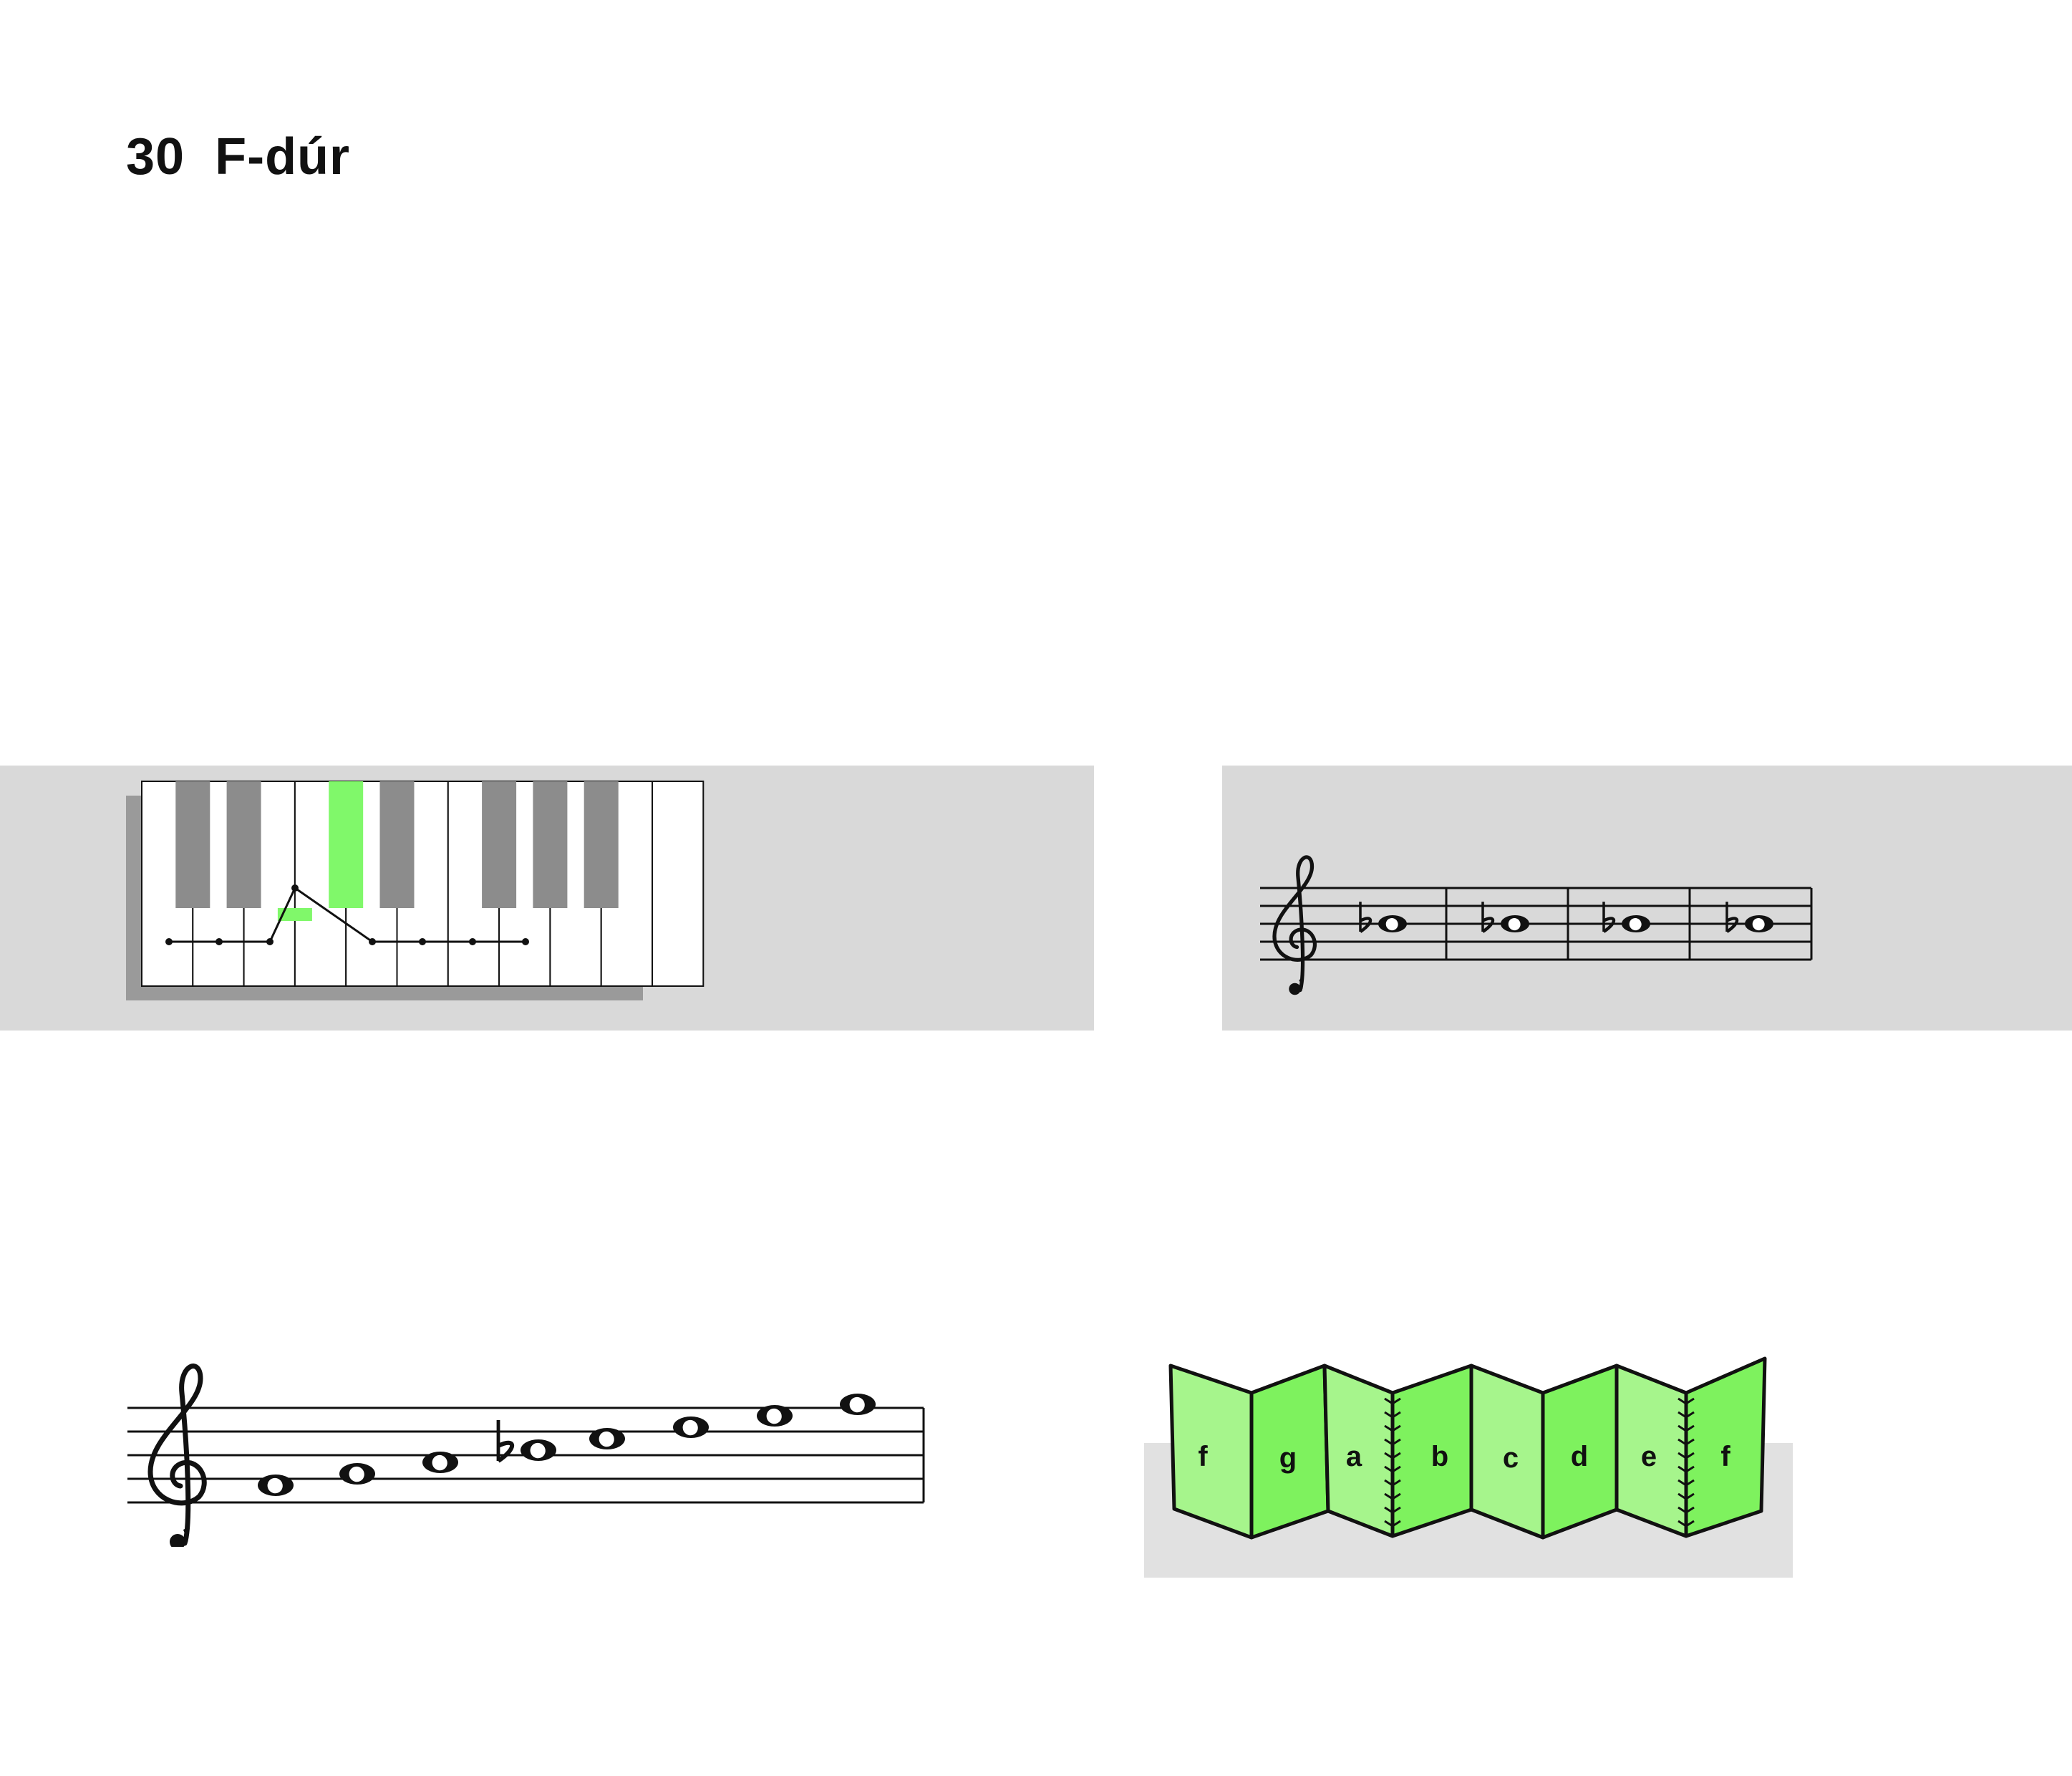  Describe the element at coordinates (1211, 1452) in the screenshot. I see `leporello-page` at that location.